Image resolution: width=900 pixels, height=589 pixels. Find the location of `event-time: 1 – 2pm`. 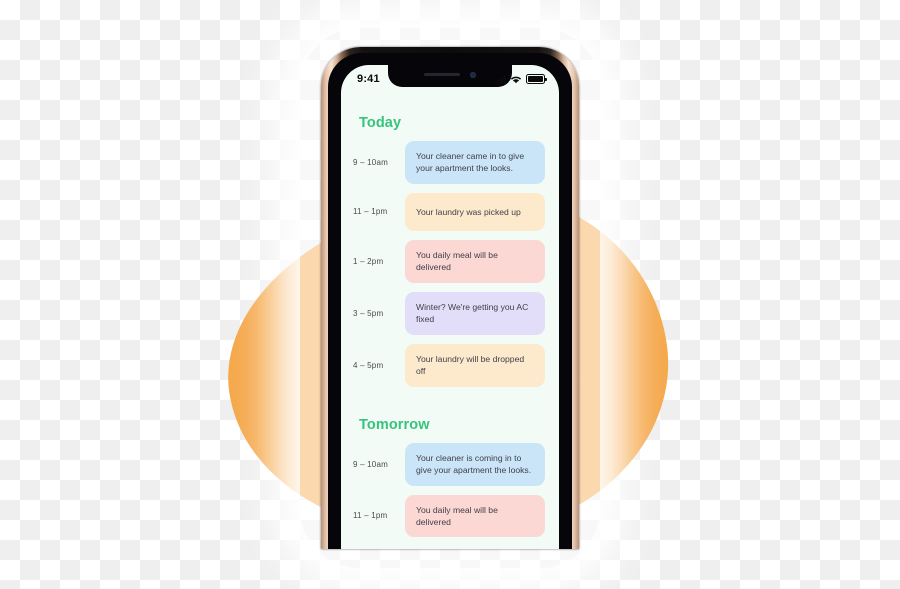

event-time: 1 – 2pm is located at coordinates (368, 261).